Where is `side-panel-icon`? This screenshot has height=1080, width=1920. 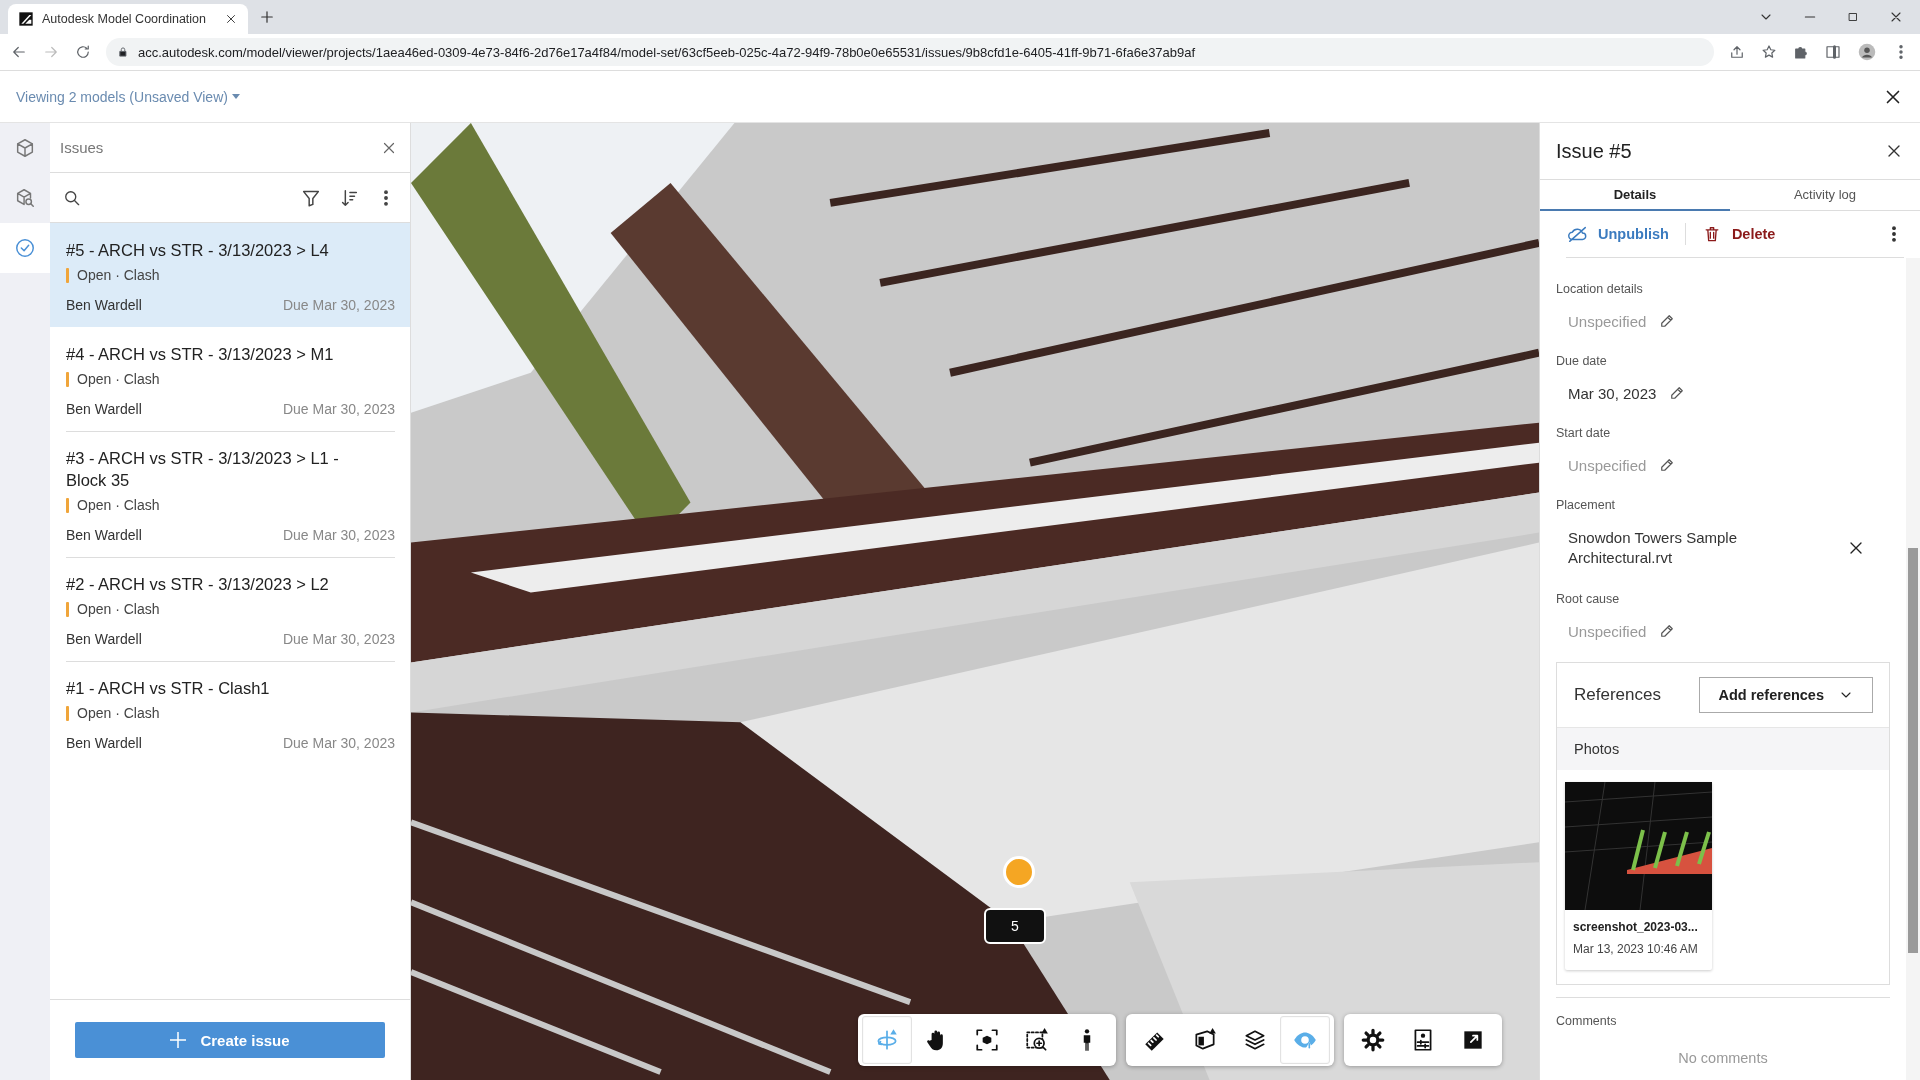
side-panel-icon is located at coordinates (1833, 52).